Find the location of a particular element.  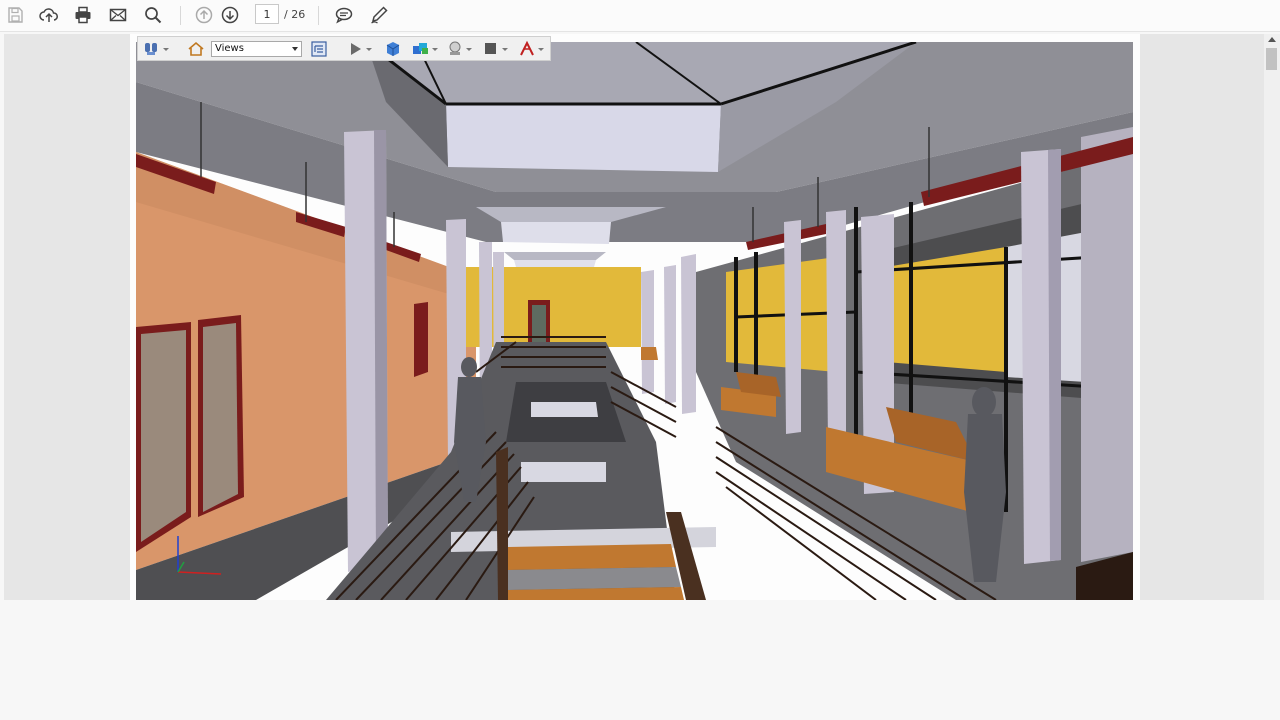

scroll-up-arrow-icon is located at coordinates (1272, 39).